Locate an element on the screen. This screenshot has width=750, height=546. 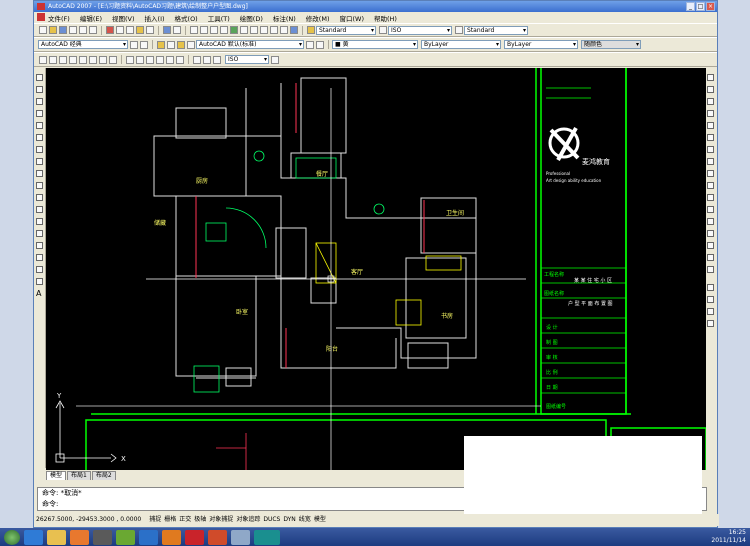
circle-icon is located at coordinates (39, 149).